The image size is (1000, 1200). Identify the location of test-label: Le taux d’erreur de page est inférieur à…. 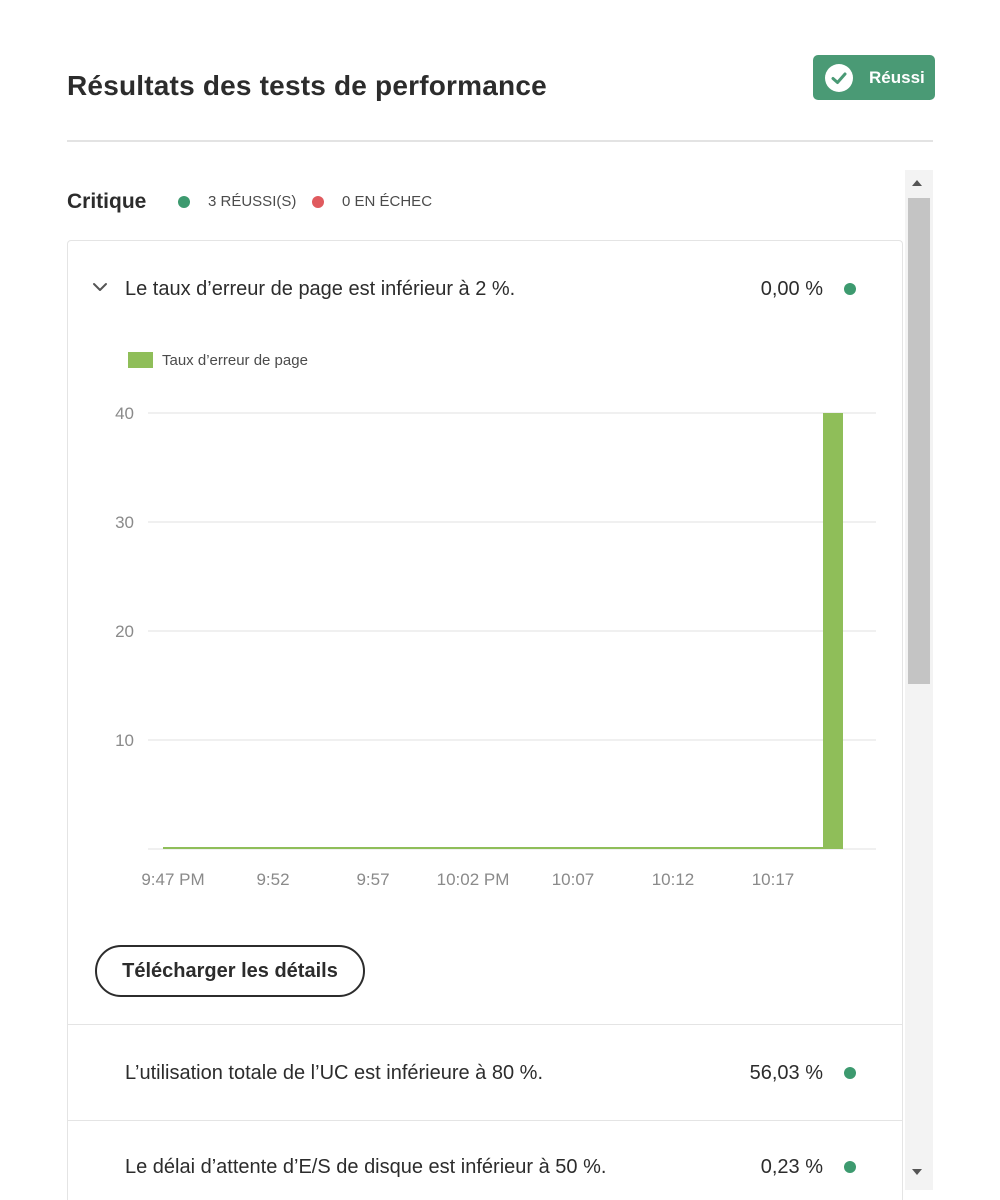
(320, 289).